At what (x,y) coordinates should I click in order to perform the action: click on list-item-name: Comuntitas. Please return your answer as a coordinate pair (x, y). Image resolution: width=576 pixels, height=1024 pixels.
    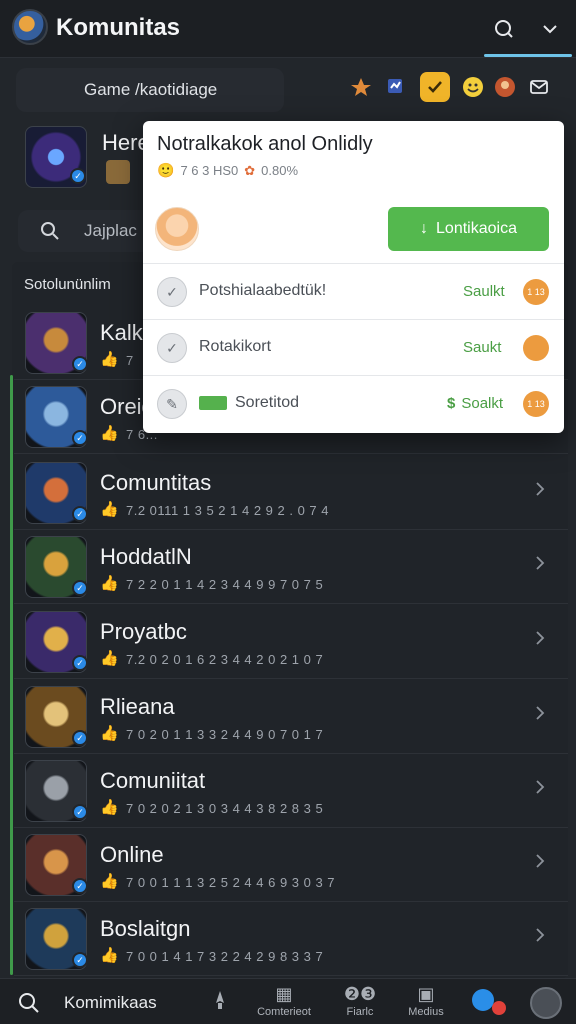
    Looking at the image, I should click on (156, 482).